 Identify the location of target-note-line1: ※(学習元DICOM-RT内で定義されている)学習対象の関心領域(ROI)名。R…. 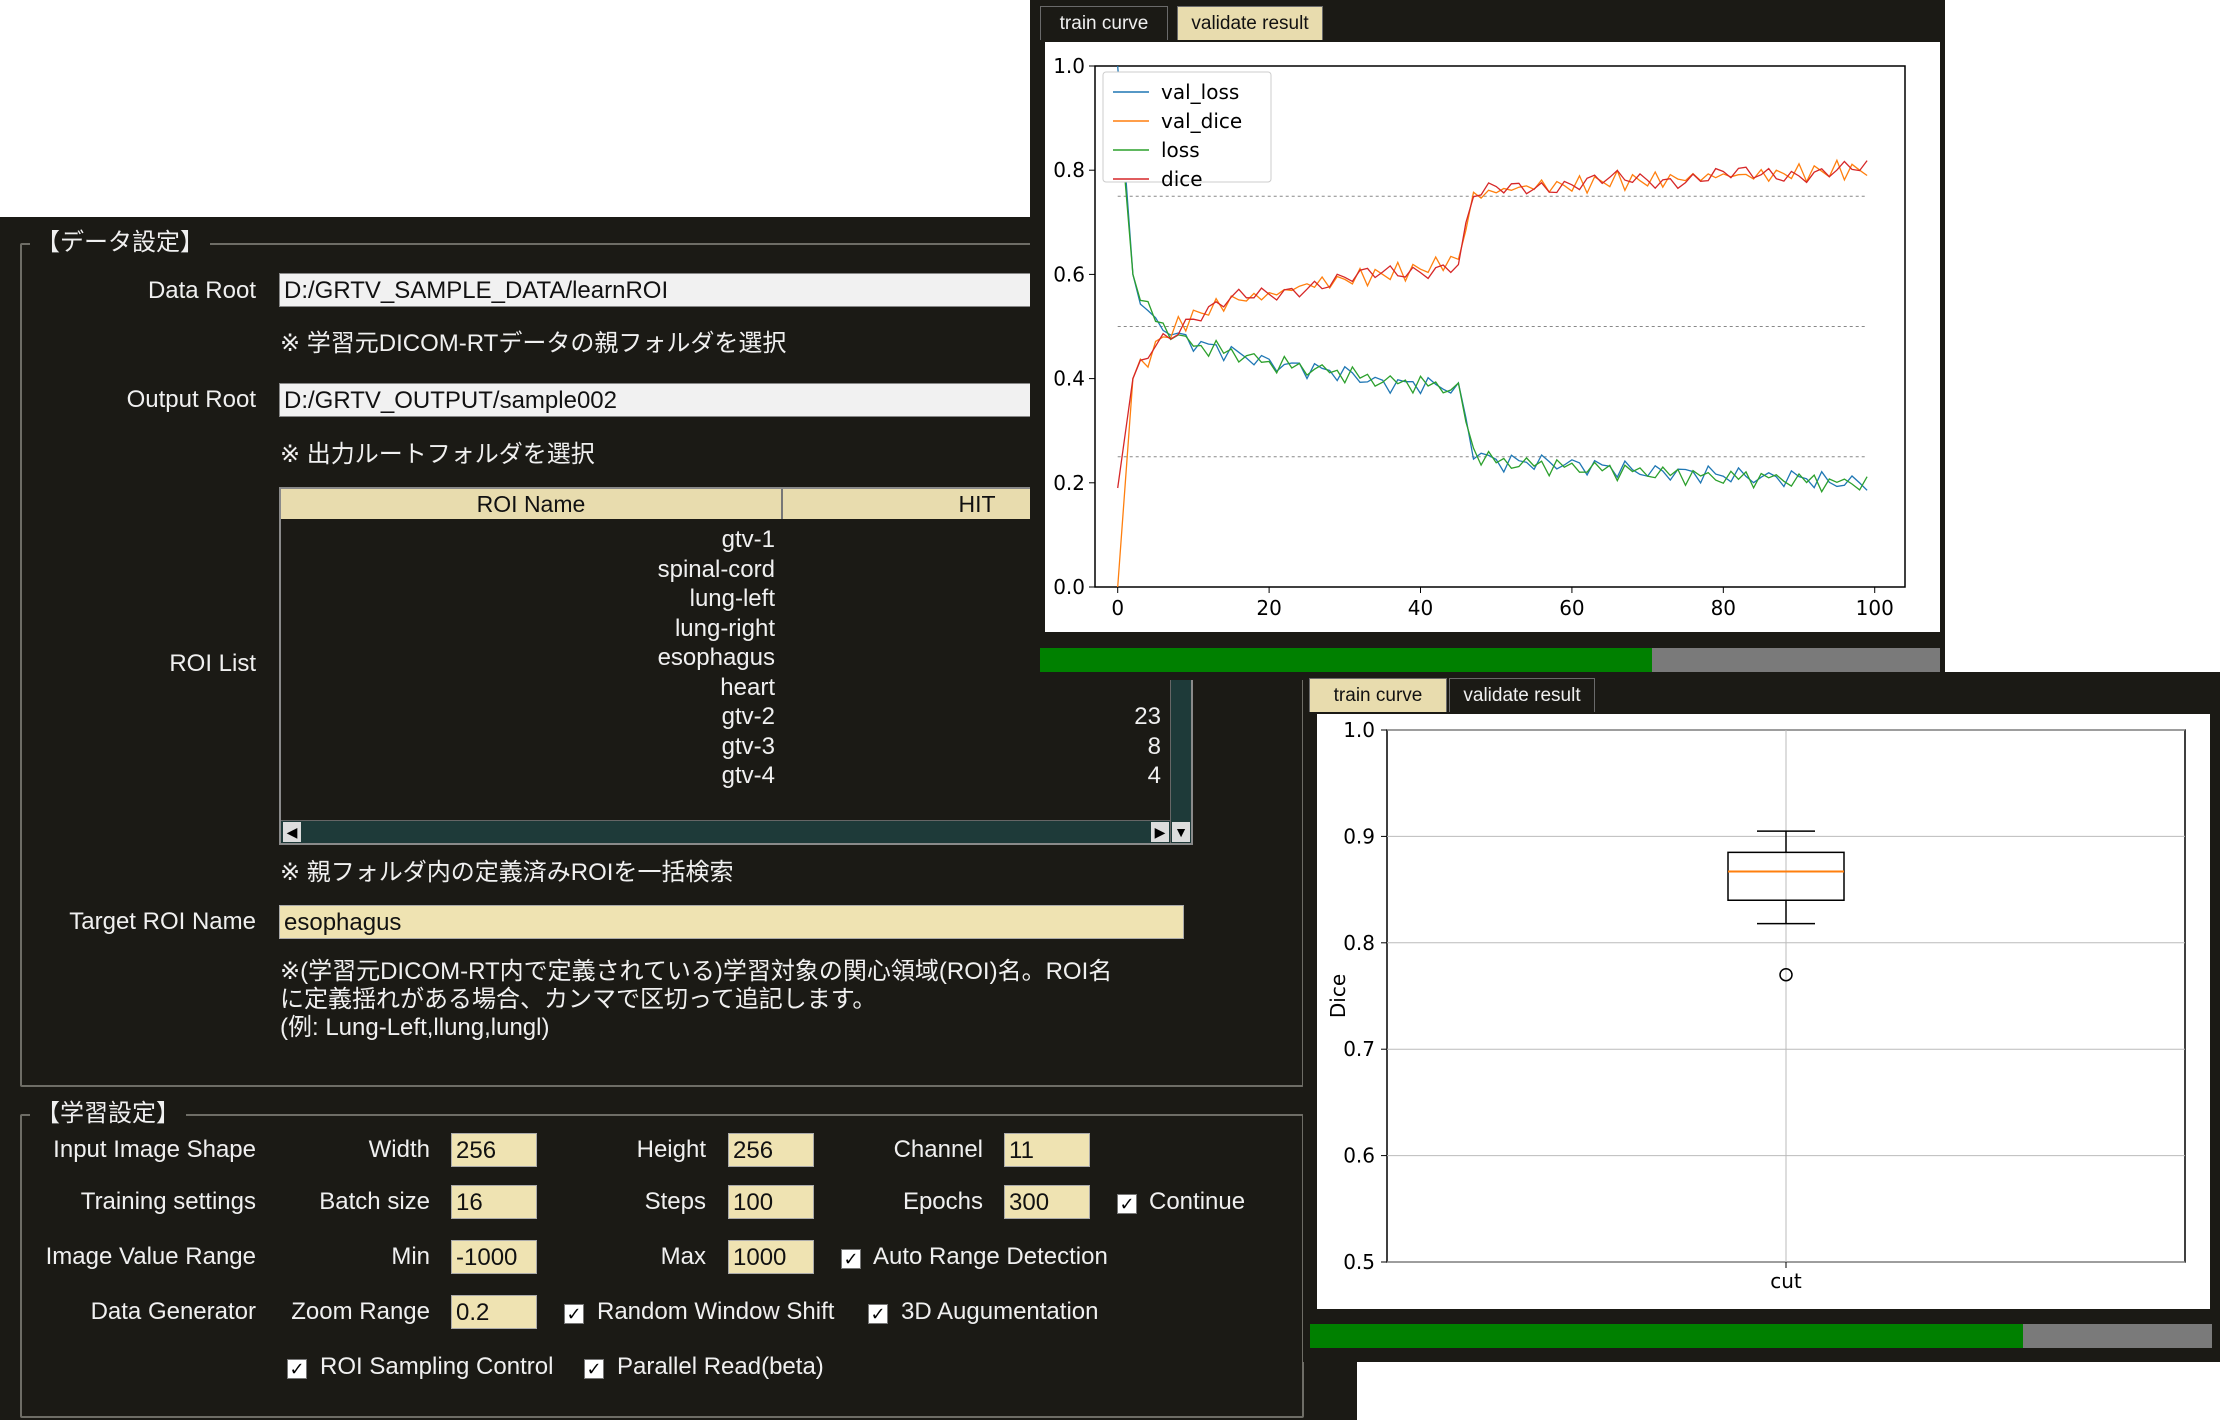
(696, 971).